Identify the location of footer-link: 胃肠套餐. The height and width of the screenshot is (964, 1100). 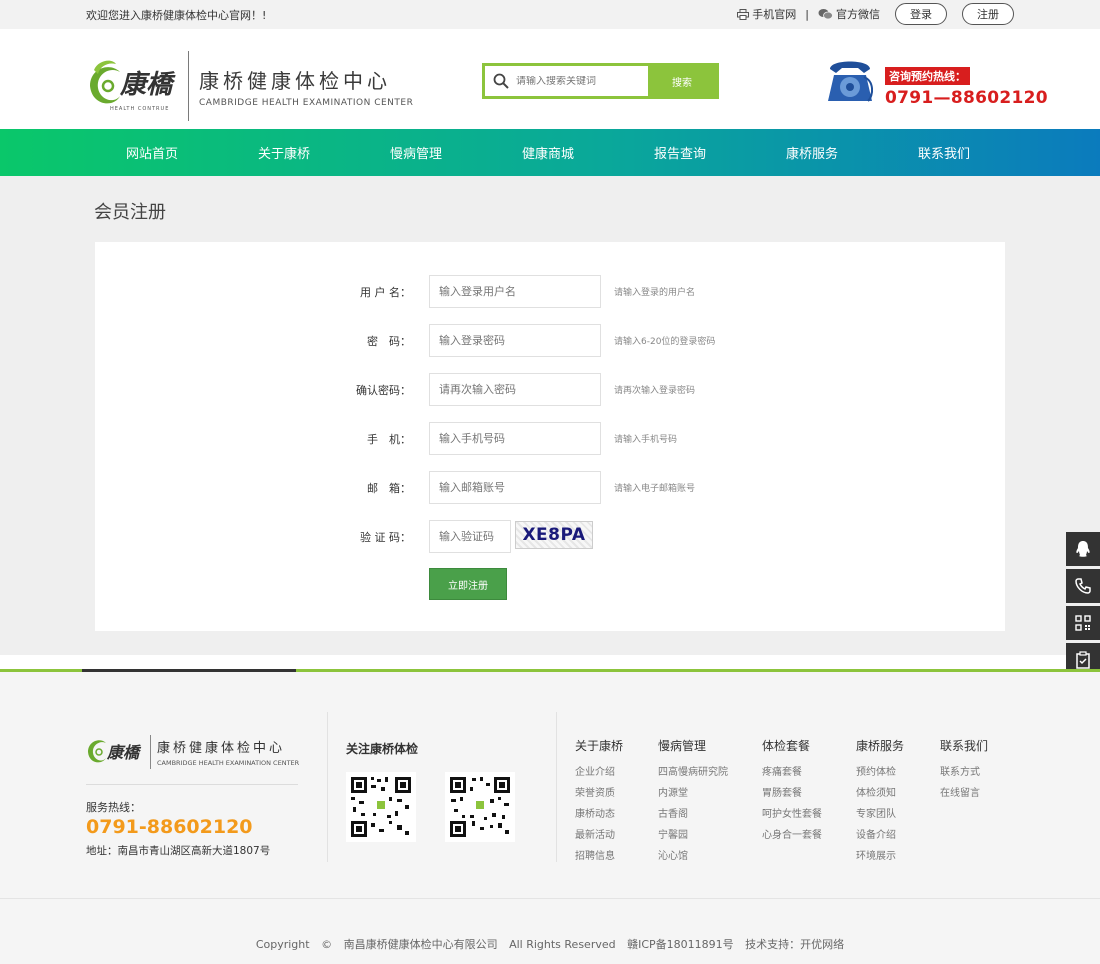
(809, 791).